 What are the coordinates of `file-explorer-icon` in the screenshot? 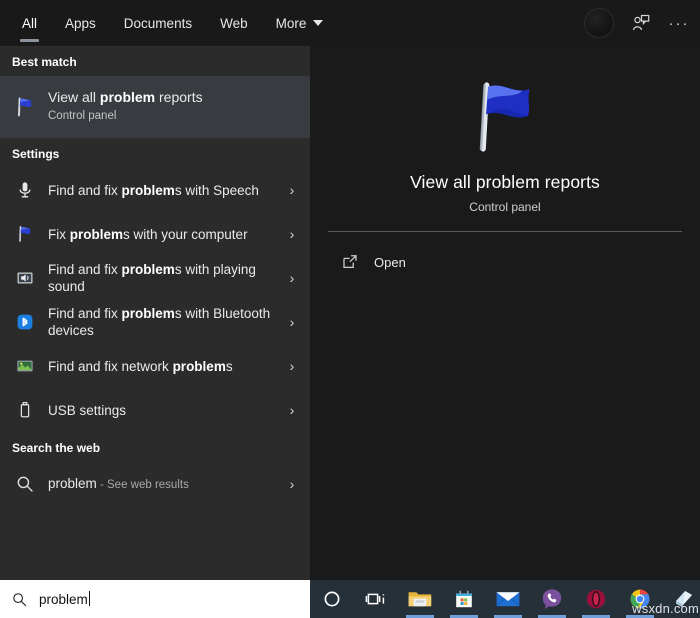 It's located at (420, 599).